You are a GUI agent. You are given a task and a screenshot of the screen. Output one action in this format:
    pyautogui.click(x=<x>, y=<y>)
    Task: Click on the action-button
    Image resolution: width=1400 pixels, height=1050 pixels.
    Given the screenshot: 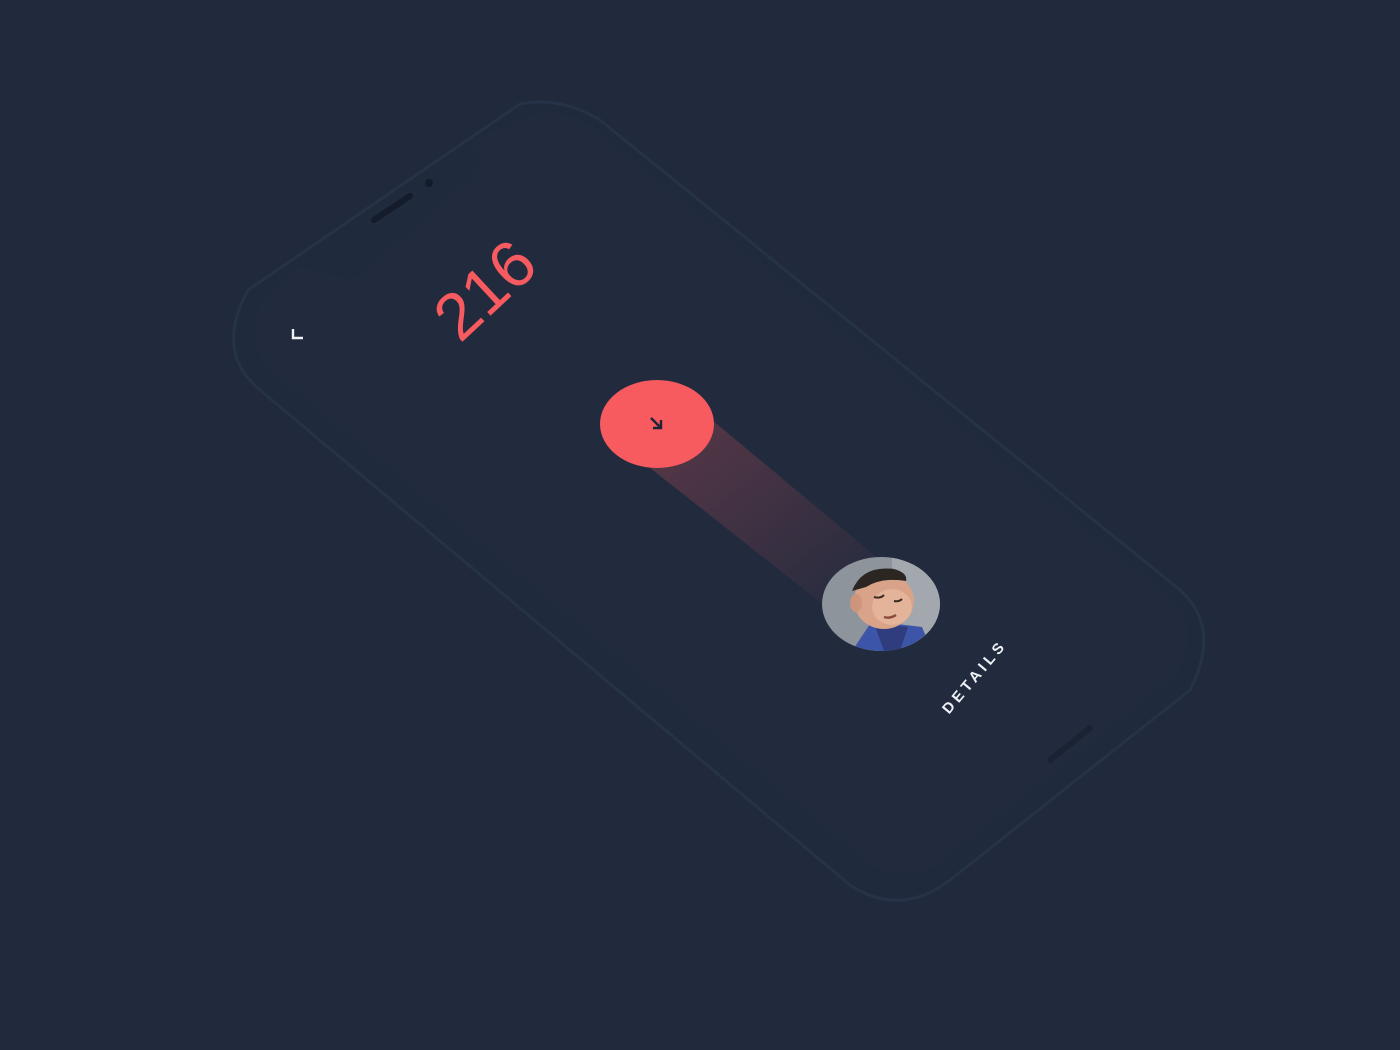 What is the action you would take?
    pyautogui.click(x=657, y=424)
    